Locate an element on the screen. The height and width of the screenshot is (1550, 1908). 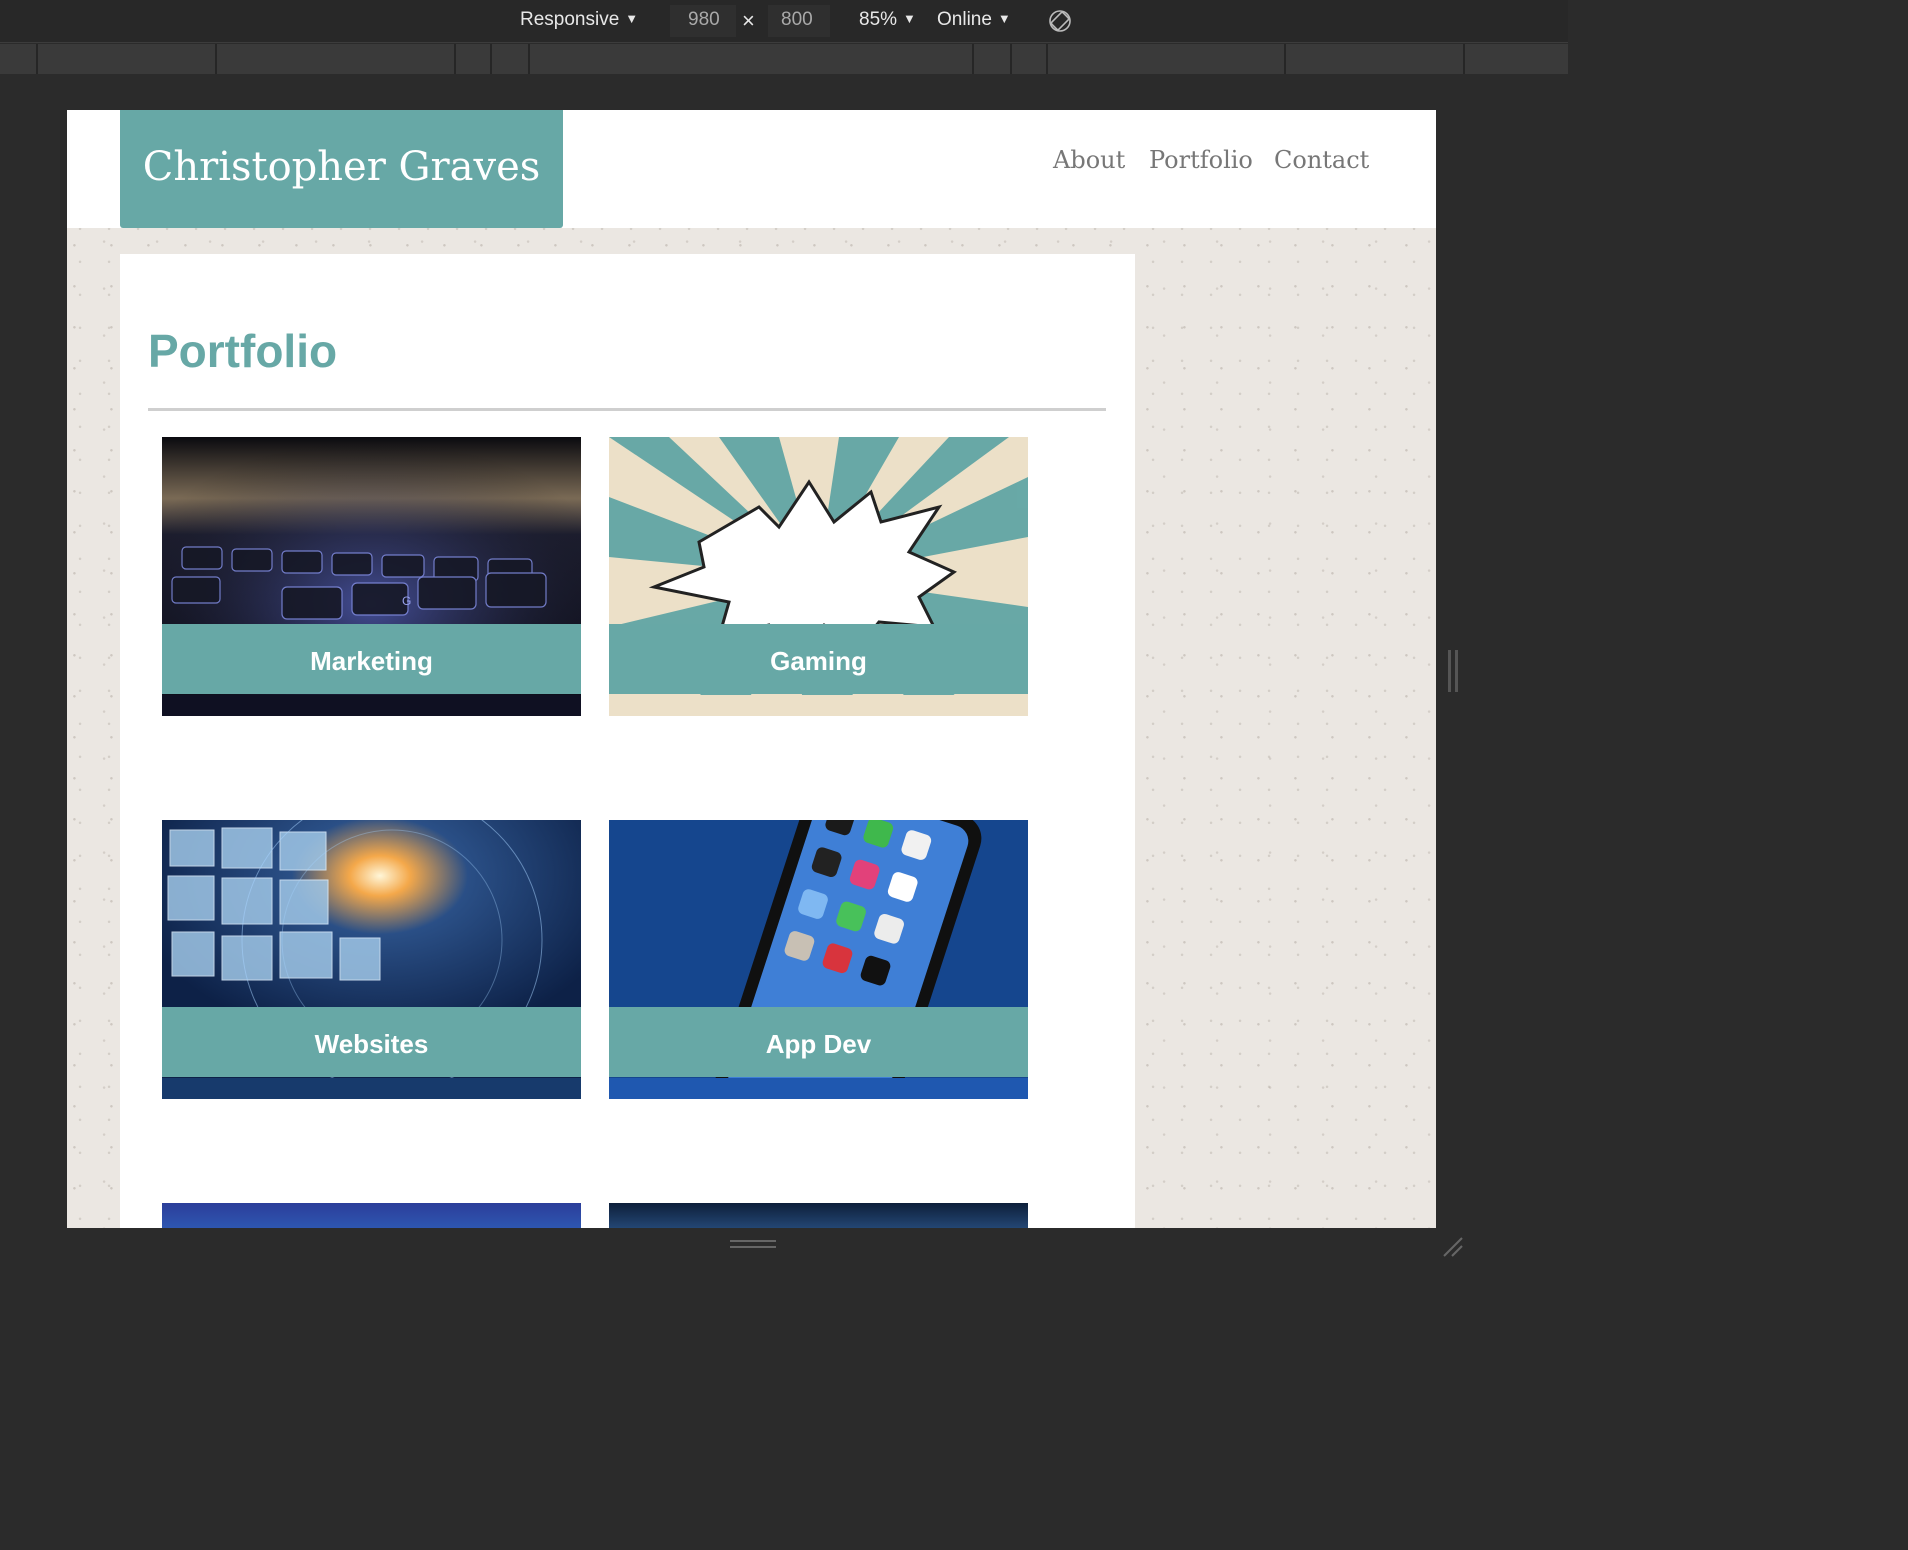
height-input: 800 is located at coordinates (797, 20).